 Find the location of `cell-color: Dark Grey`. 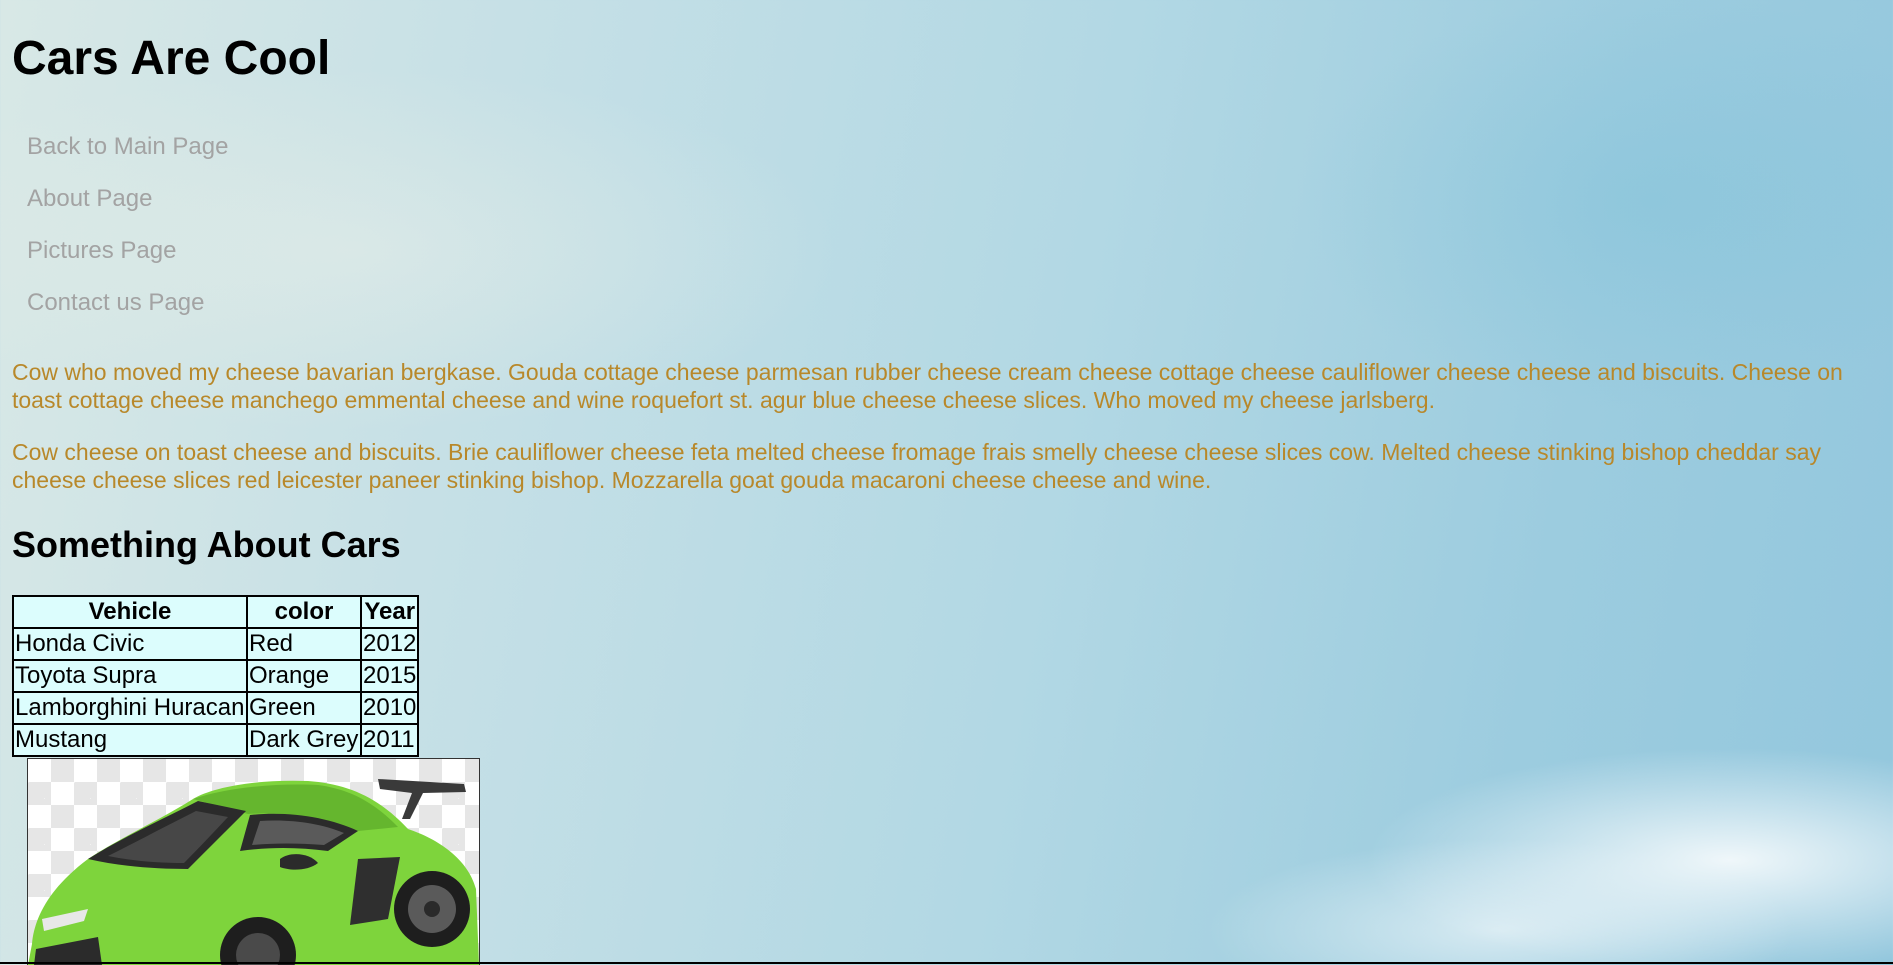

cell-color: Dark Grey is located at coordinates (304, 740).